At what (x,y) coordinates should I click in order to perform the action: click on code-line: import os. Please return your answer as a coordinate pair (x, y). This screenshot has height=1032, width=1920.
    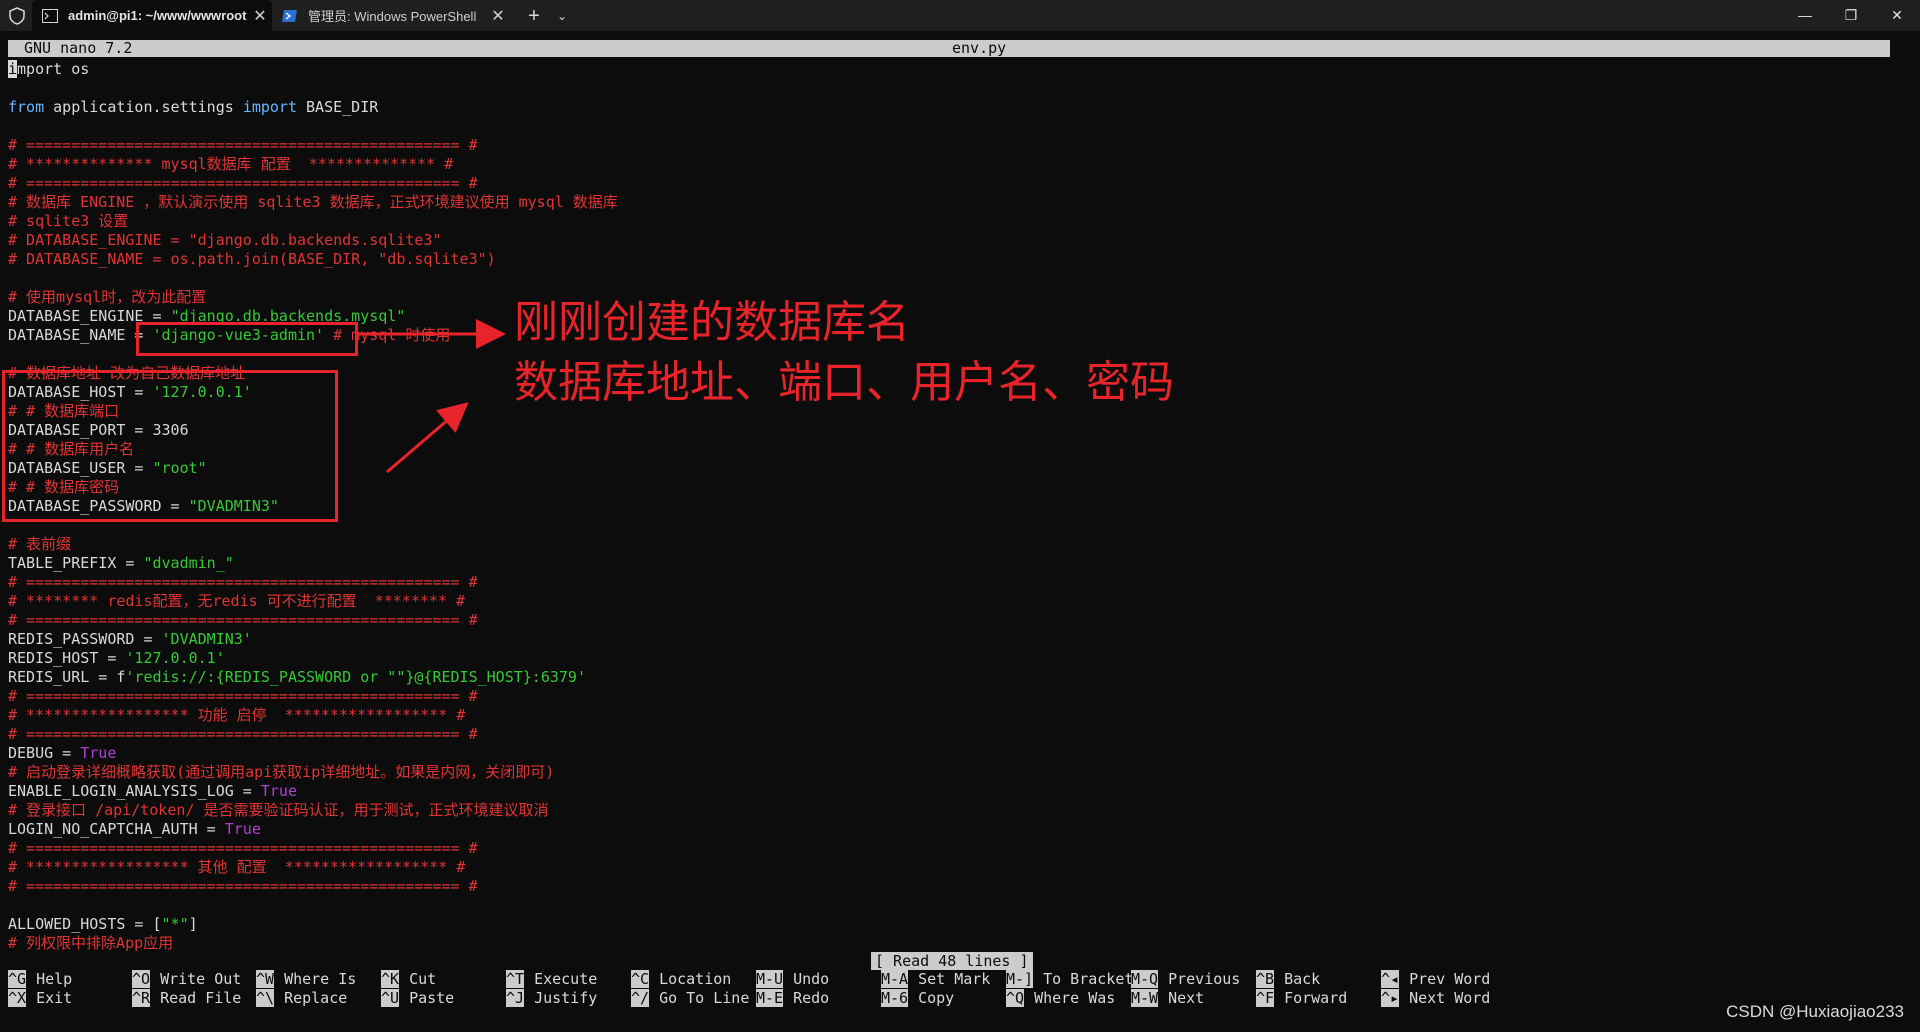
    Looking at the image, I should click on (948, 69).